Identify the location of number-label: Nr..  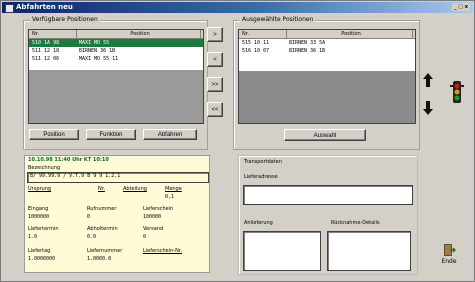
(101, 189).